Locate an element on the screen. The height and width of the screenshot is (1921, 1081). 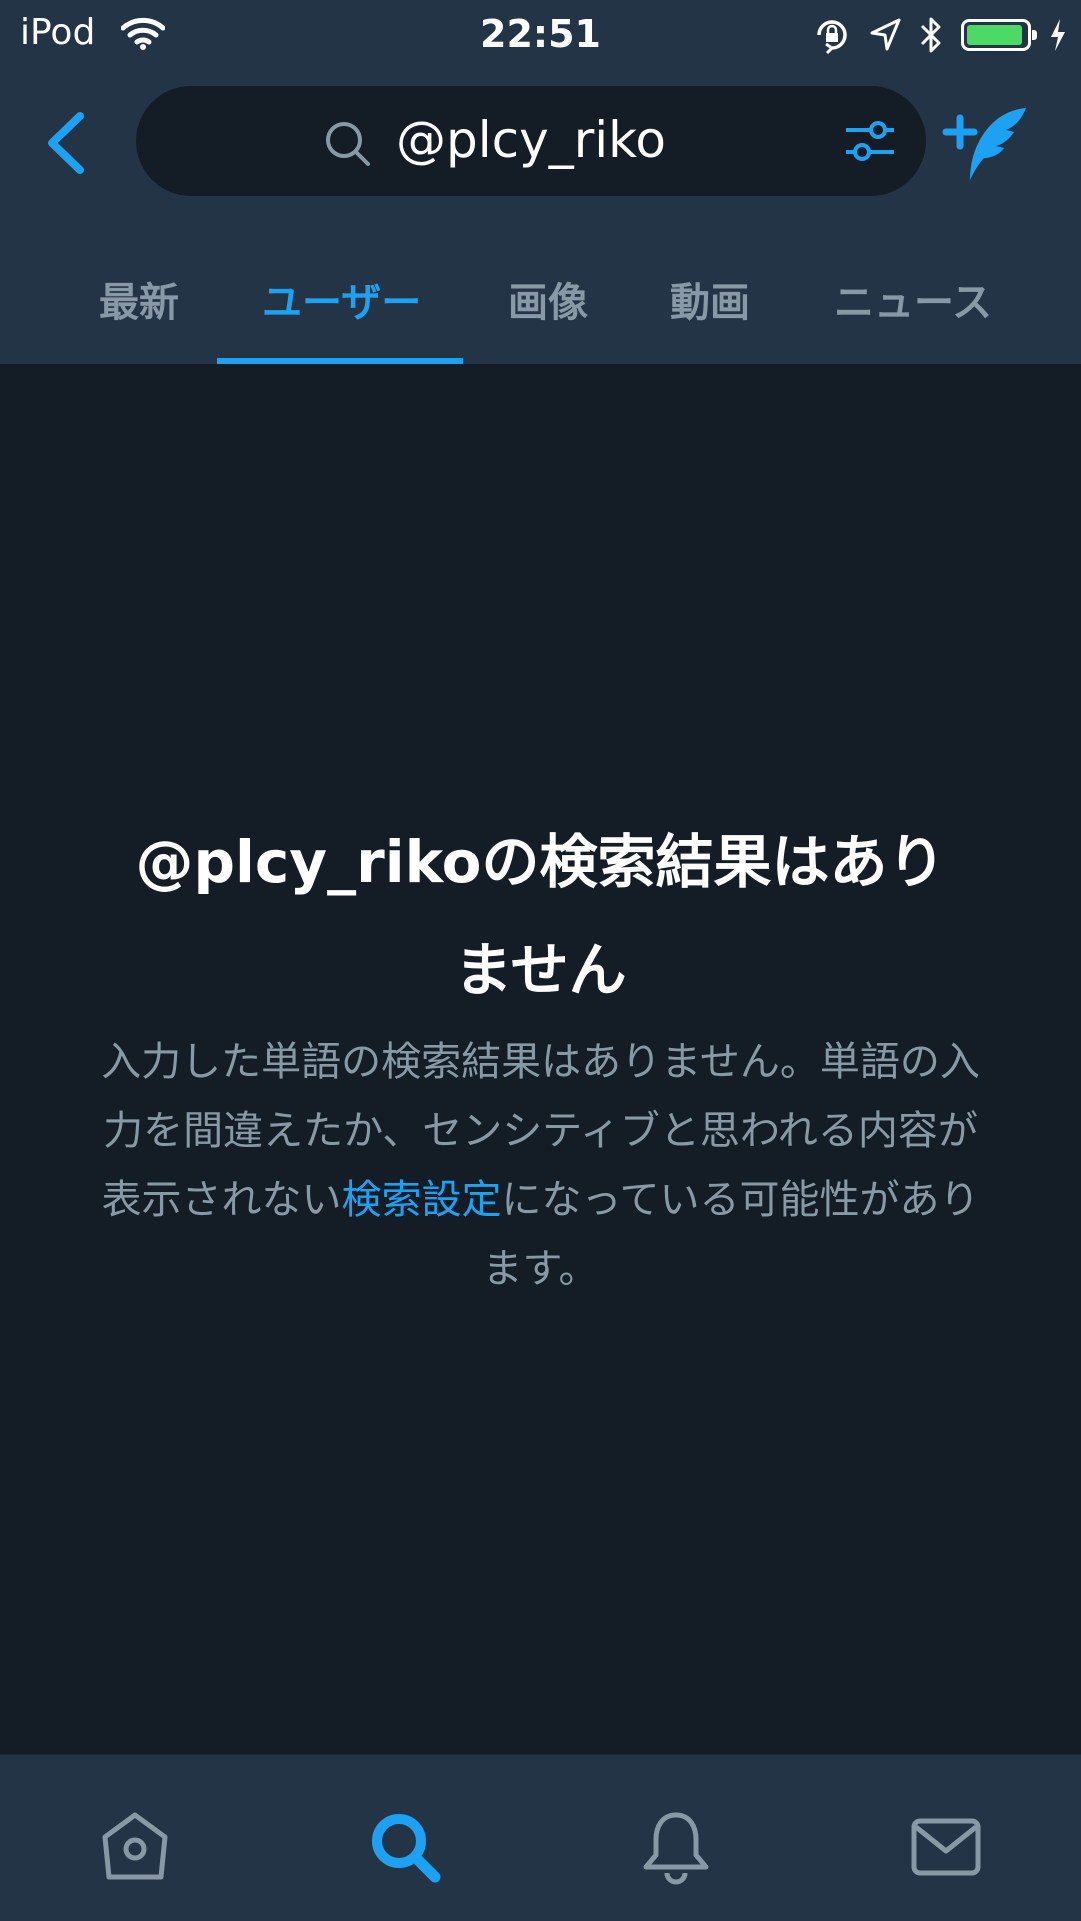
battery-nub is located at coordinates (1034, 35).